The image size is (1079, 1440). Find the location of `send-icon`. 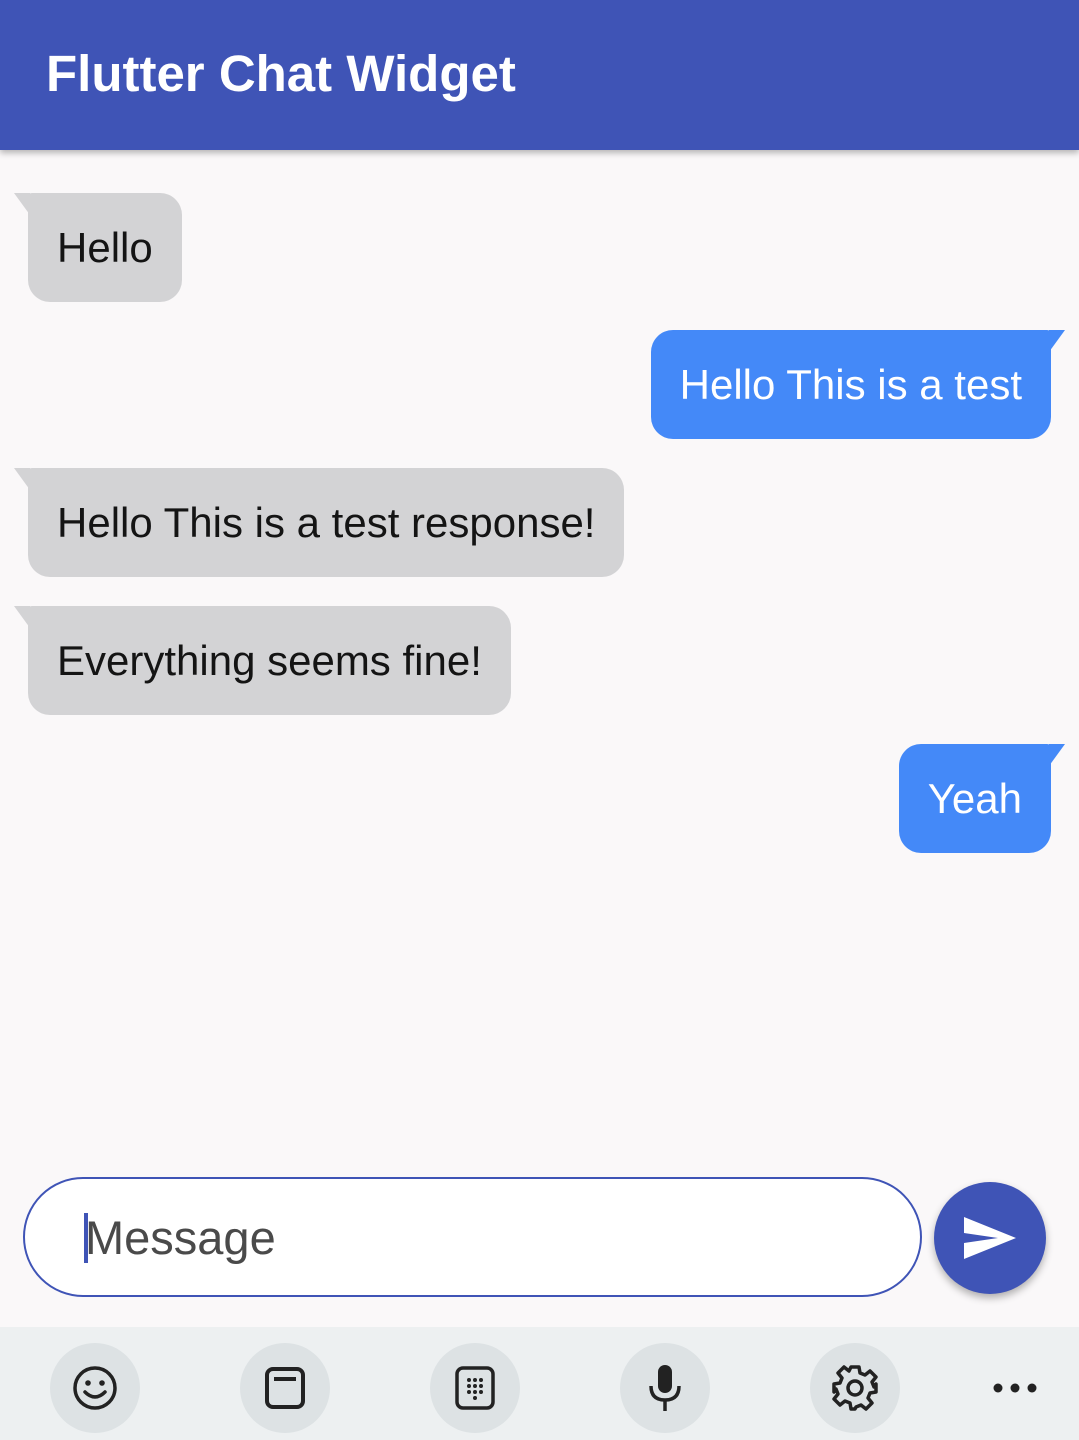

send-icon is located at coordinates (990, 1238).